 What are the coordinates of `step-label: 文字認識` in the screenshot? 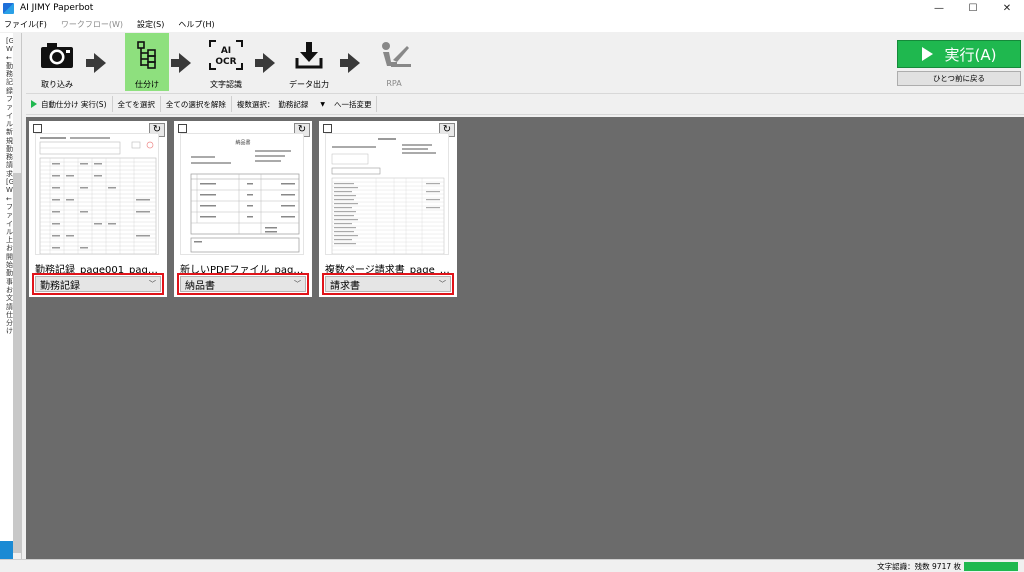 It's located at (226, 84).